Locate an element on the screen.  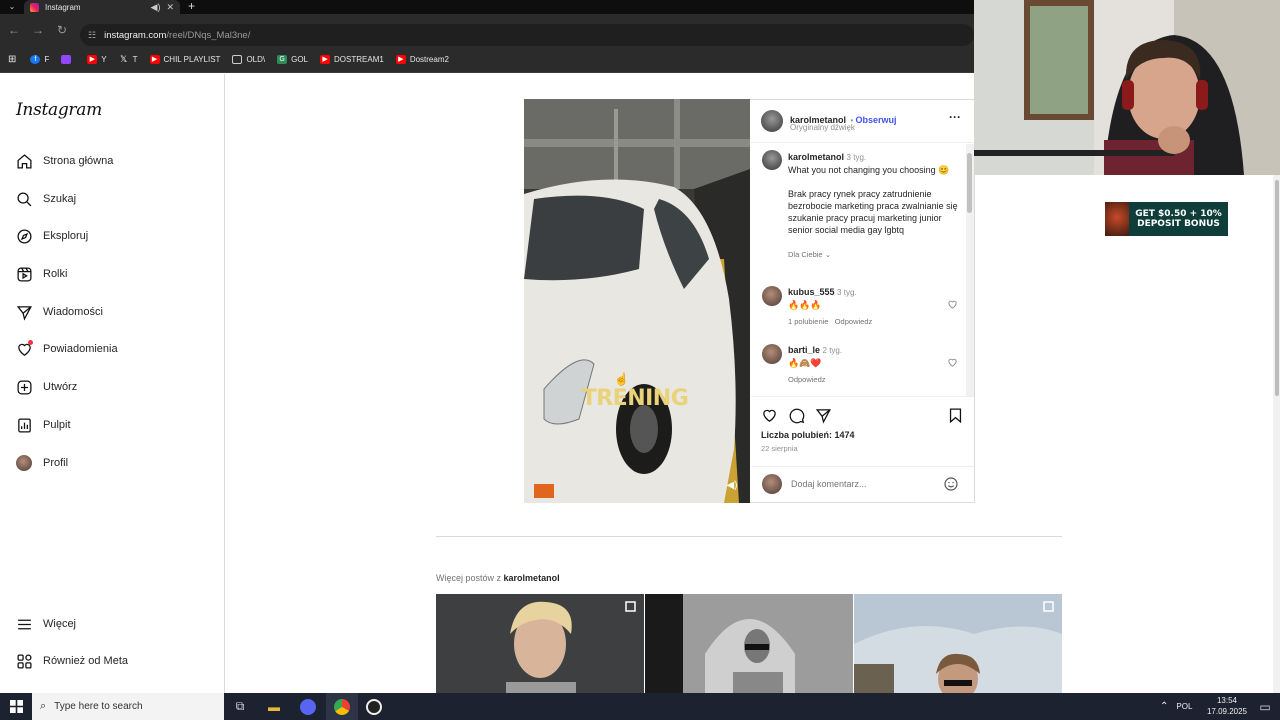
sidebar-item-dashboard: Pulpit is located at coordinates (114, 425).